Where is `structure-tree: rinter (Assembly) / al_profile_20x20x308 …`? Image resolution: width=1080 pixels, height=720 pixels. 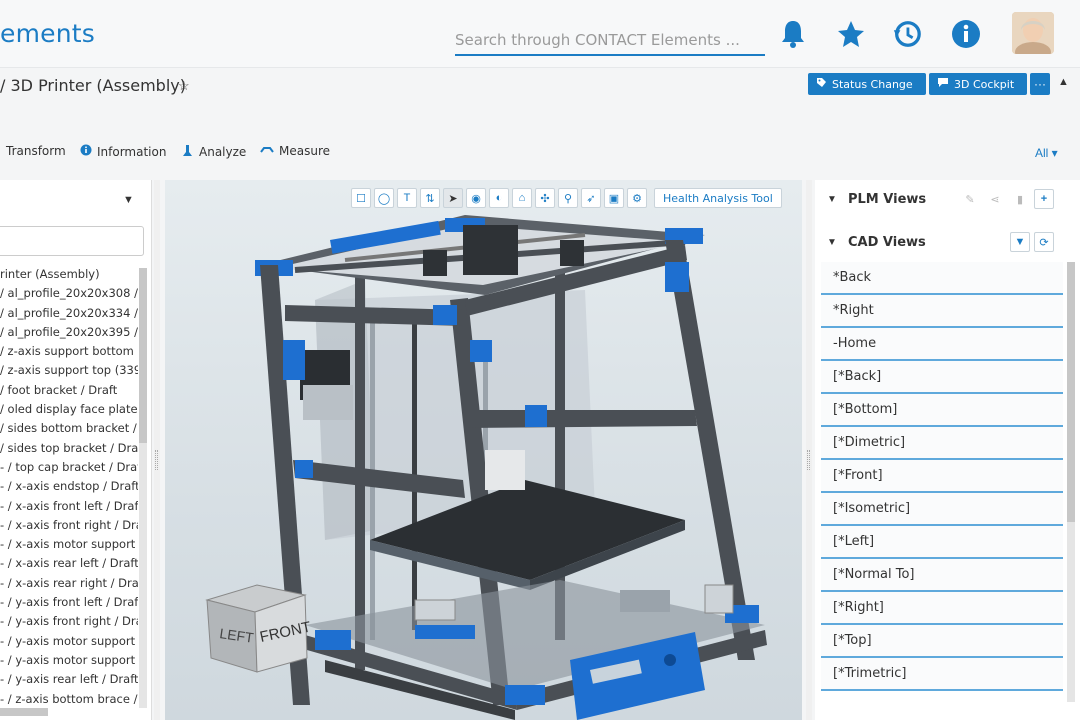 structure-tree: rinter (Assembly) / al_profile_20x20x308 … is located at coordinates (69, 487).